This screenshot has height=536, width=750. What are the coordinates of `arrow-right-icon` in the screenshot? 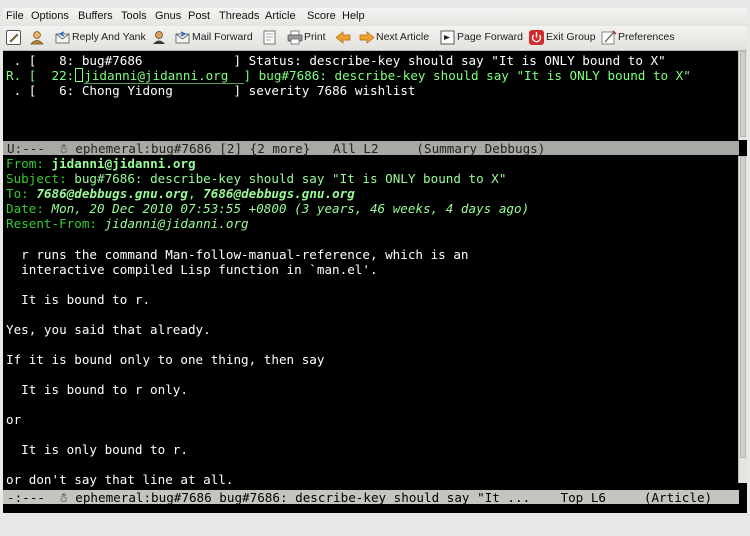 It's located at (367, 37).